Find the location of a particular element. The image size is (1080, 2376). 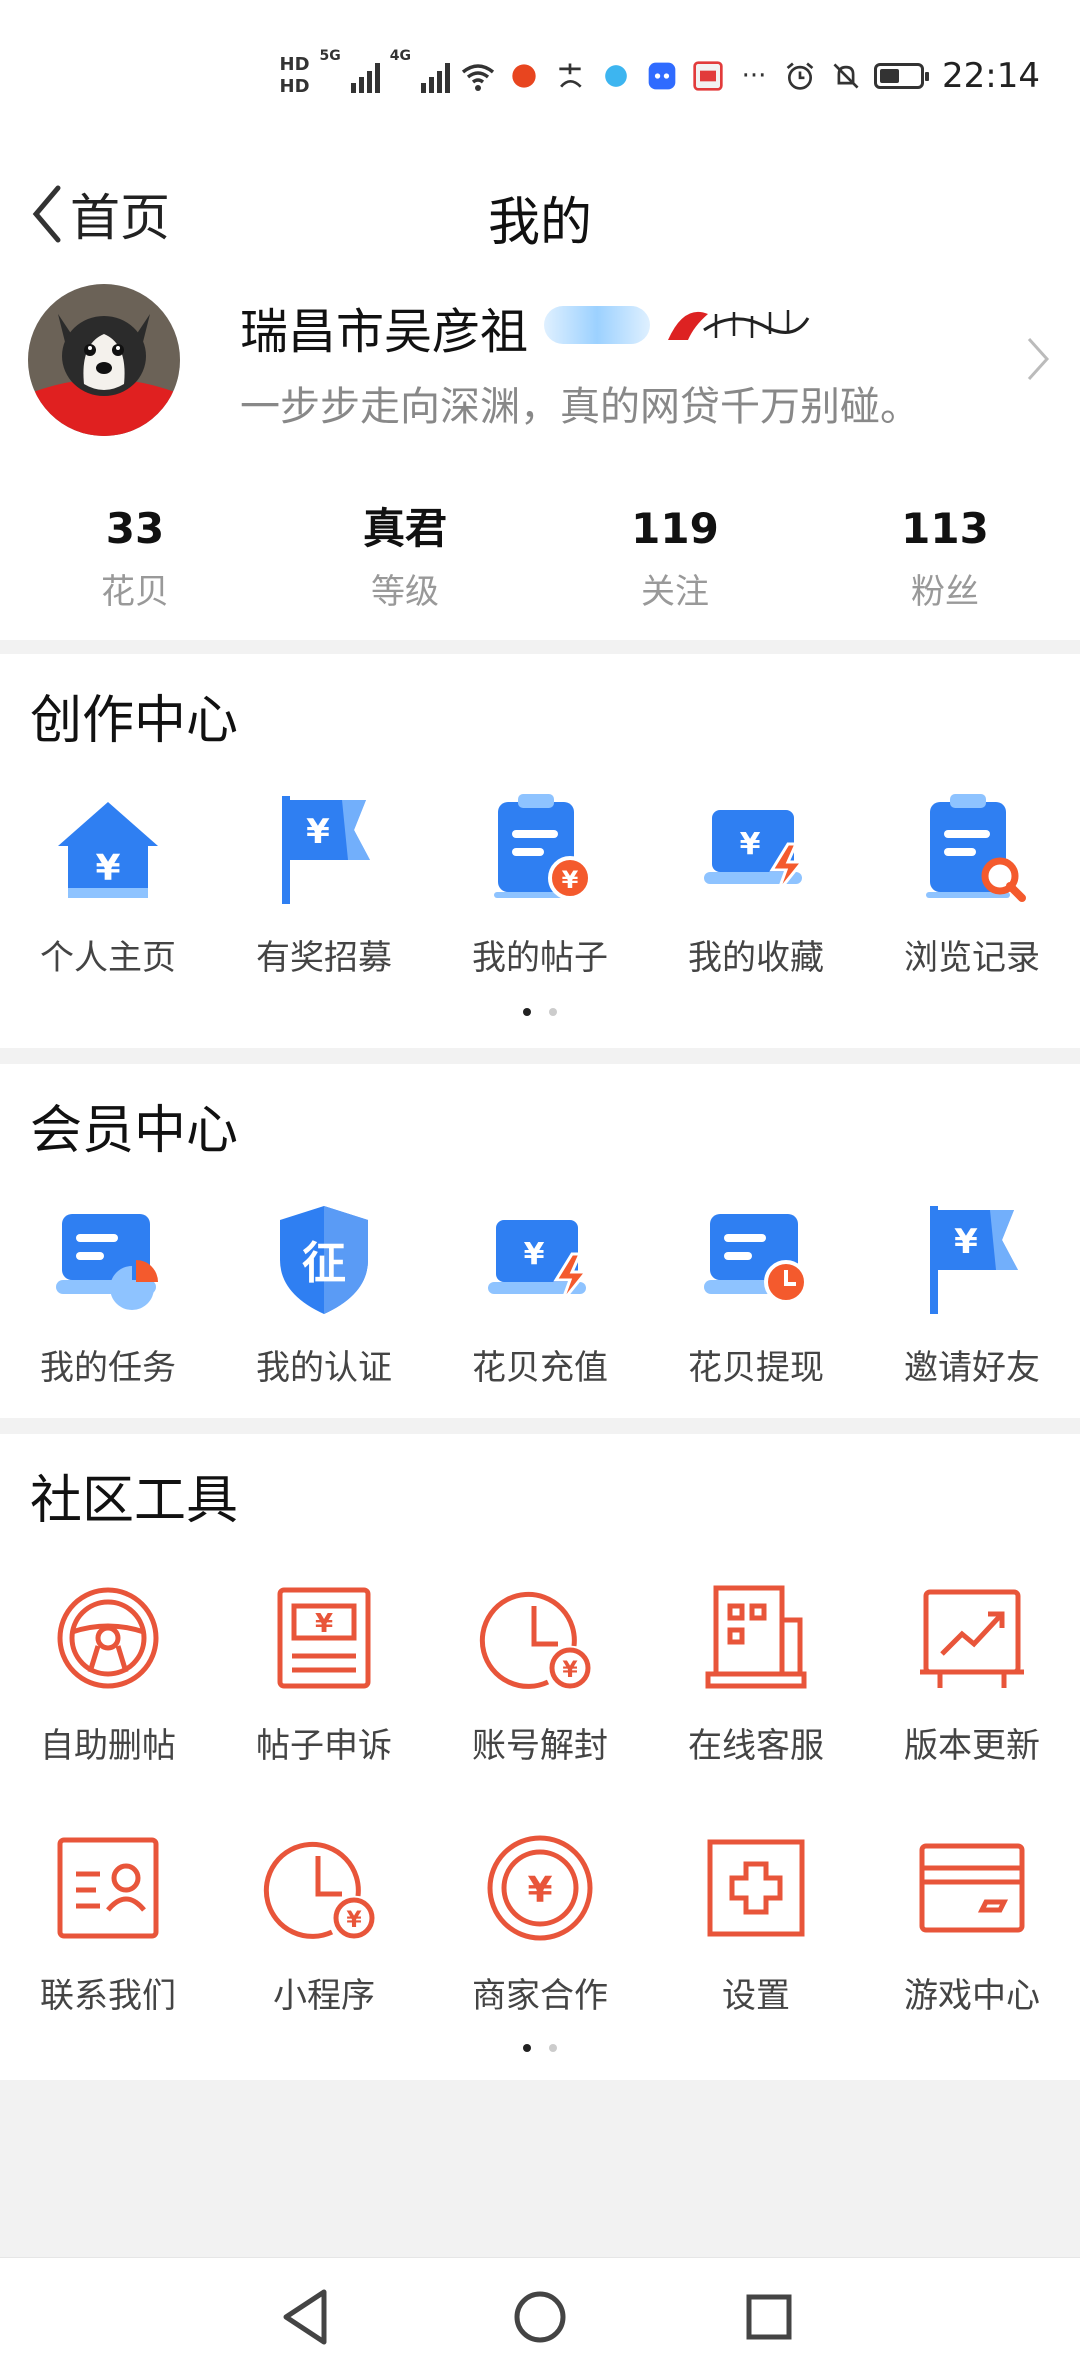

creation-center-grid: ¥ 个人主页 ¥ 有奖招募 ¥ 我的帖子 ¥ 我的收藏 浏览记录 is located at coordinates (540, 883).